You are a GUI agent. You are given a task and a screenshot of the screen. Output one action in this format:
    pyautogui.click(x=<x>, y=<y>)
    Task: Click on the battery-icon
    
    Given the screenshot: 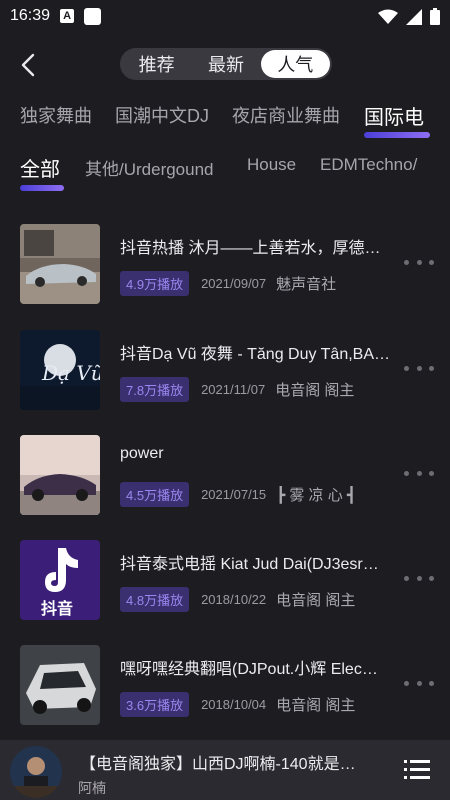 What is the action you would take?
    pyautogui.click(x=435, y=16)
    